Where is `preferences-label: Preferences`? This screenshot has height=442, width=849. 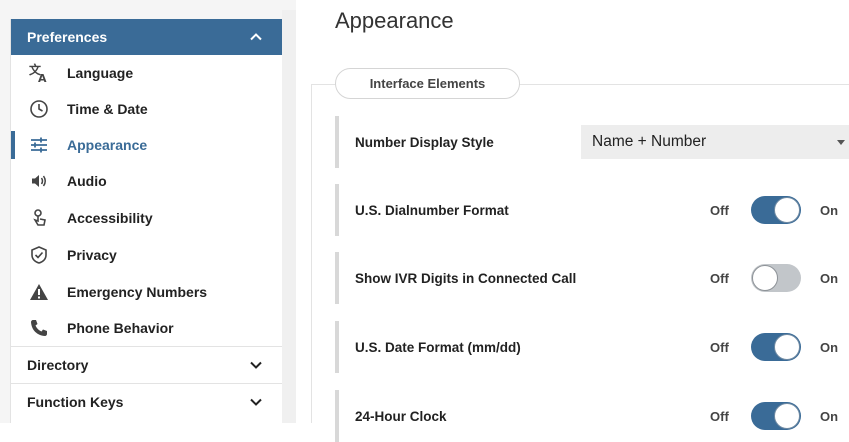
preferences-label: Preferences is located at coordinates (67, 37).